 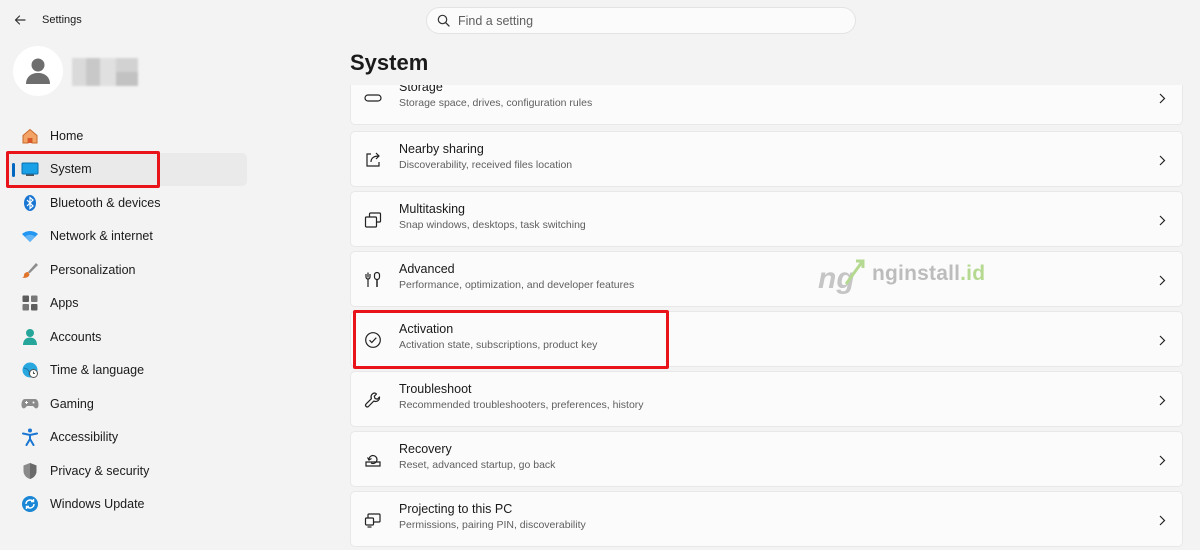 I want to click on card-title: Storage, so click(x=421, y=89).